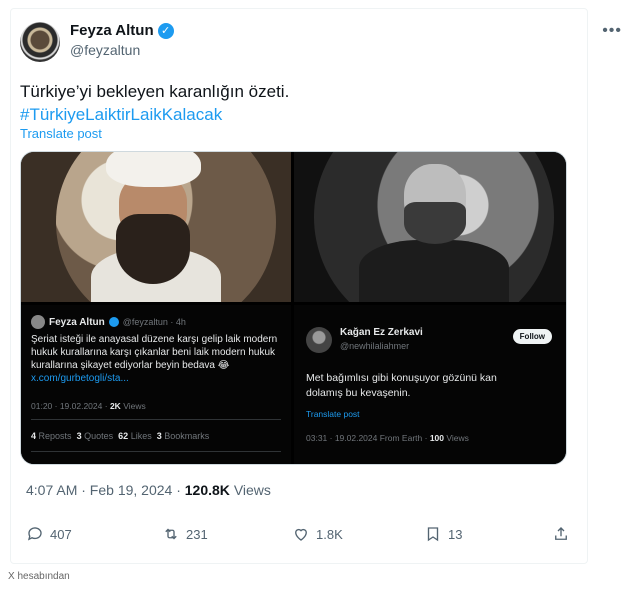 This screenshot has width=640, height=589. What do you see at coordinates (153, 169) in the screenshot?
I see `photo-turban` at bounding box center [153, 169].